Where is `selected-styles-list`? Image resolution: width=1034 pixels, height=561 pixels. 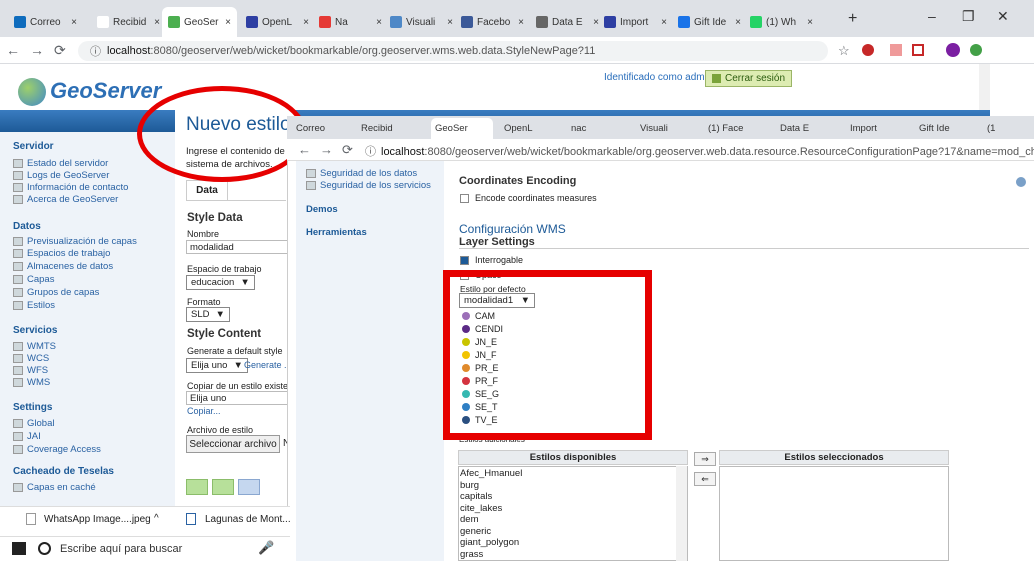 selected-styles-list is located at coordinates (834, 513).